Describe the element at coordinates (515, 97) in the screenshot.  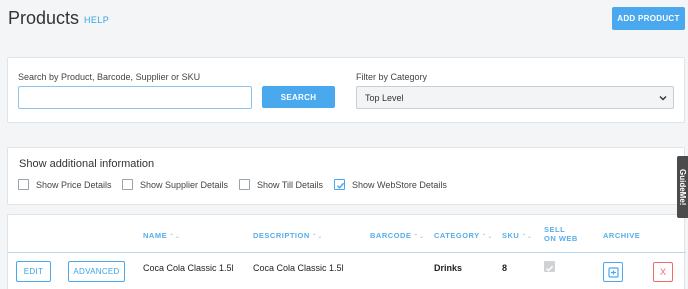
I see `category-select: Top Level` at that location.